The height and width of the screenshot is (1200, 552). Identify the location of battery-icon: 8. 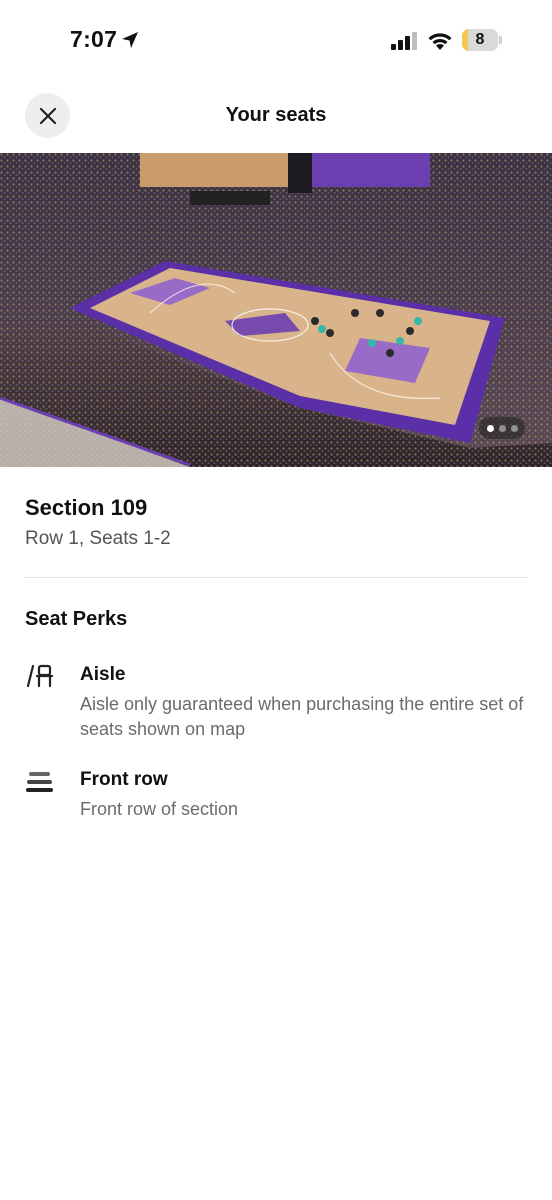
(480, 40).